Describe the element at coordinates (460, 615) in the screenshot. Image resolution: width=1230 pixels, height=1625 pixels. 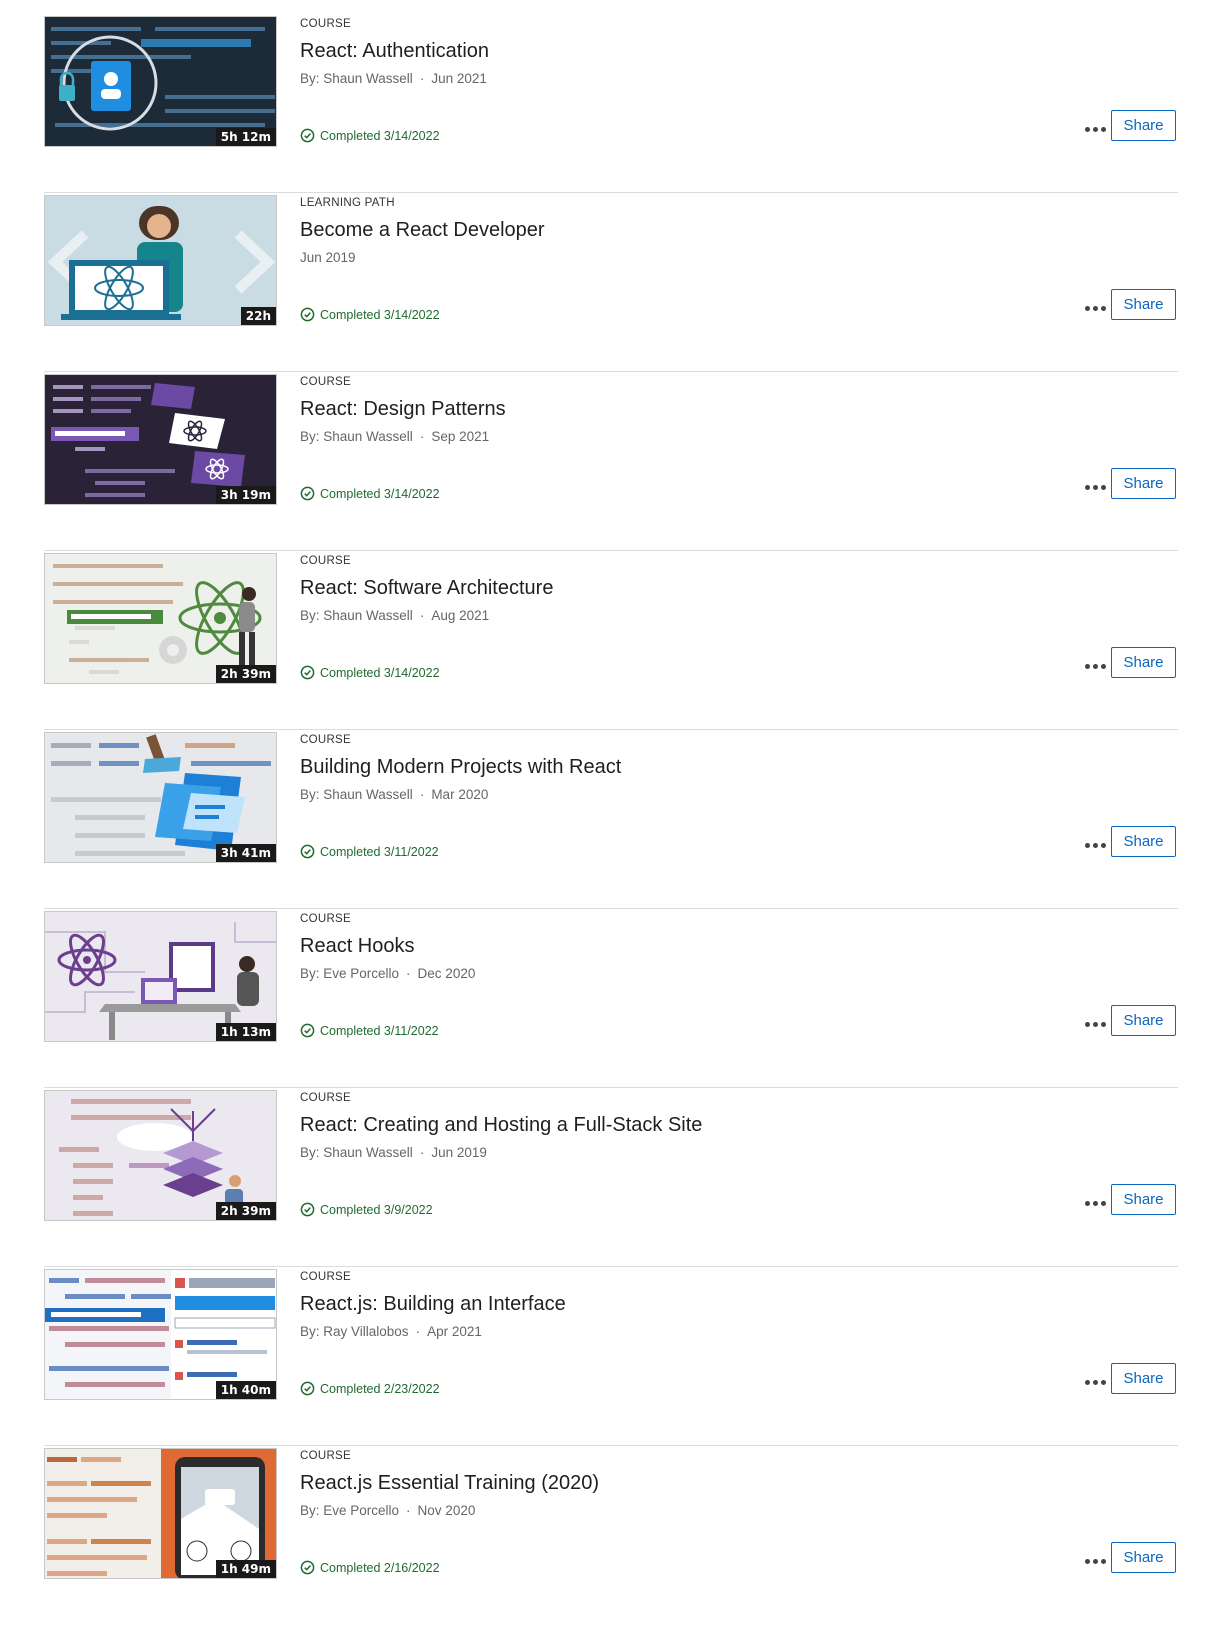
I see `release-date: Aug 2021` at that location.